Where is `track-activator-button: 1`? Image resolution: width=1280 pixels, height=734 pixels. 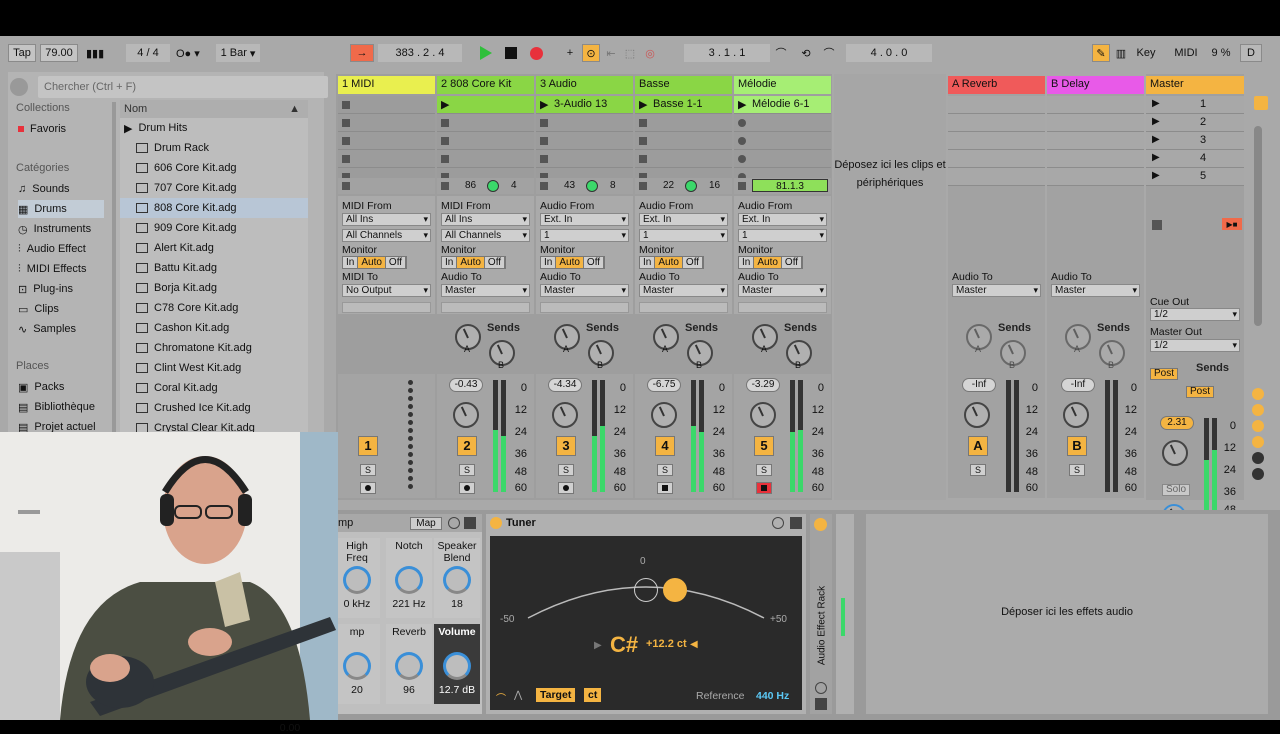 track-activator-button: 1 is located at coordinates (368, 446).